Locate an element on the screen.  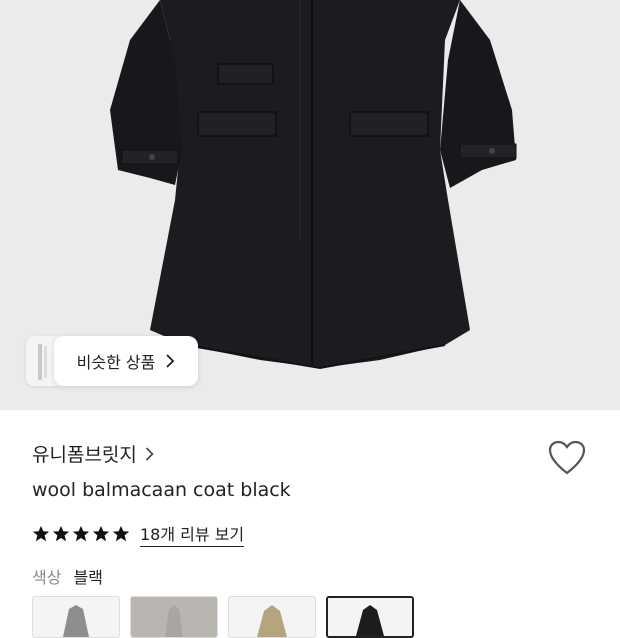
color-swatch-beige is located at coordinates (272, 617).